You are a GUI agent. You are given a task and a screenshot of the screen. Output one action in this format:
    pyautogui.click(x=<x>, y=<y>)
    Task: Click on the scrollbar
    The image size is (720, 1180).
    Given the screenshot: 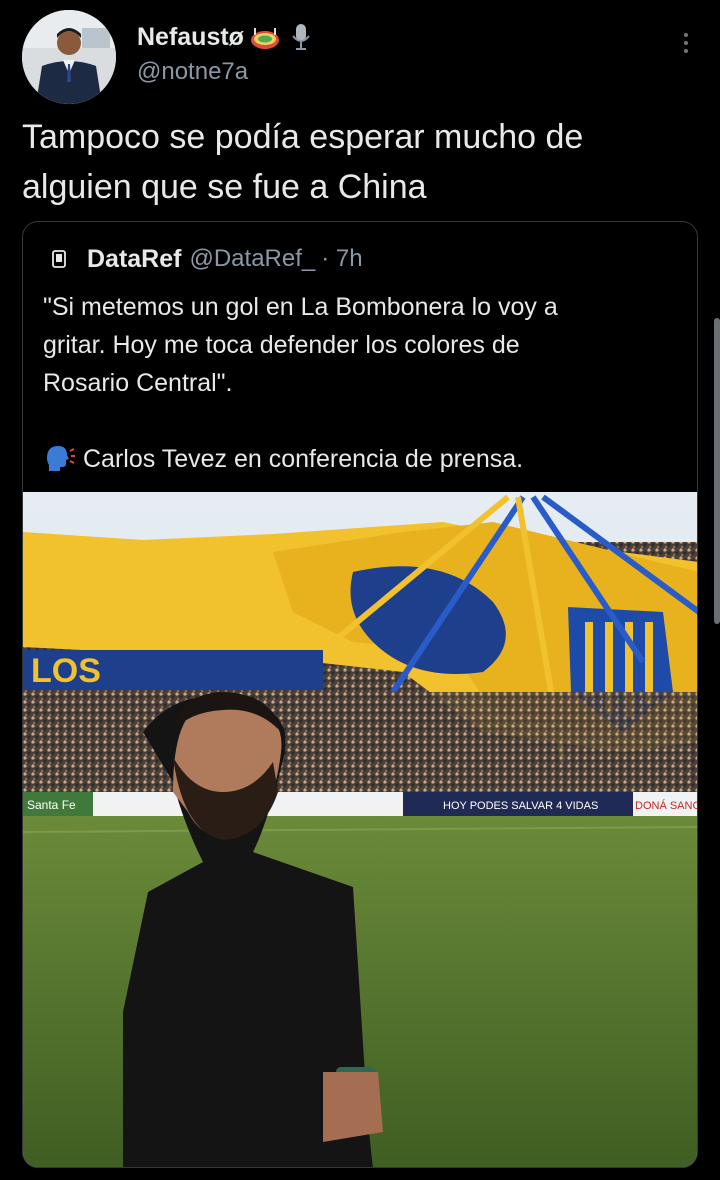 What is the action you would take?
    pyautogui.click(x=717, y=471)
    